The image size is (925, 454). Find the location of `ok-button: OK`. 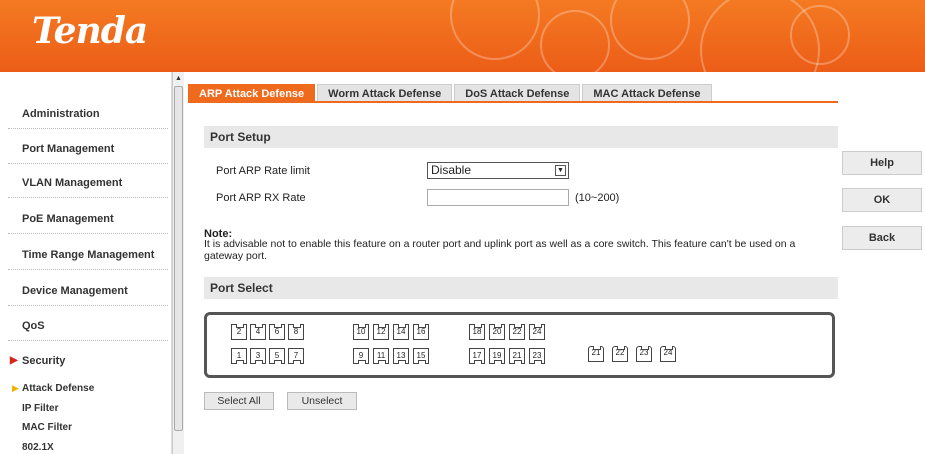

ok-button: OK is located at coordinates (882, 200).